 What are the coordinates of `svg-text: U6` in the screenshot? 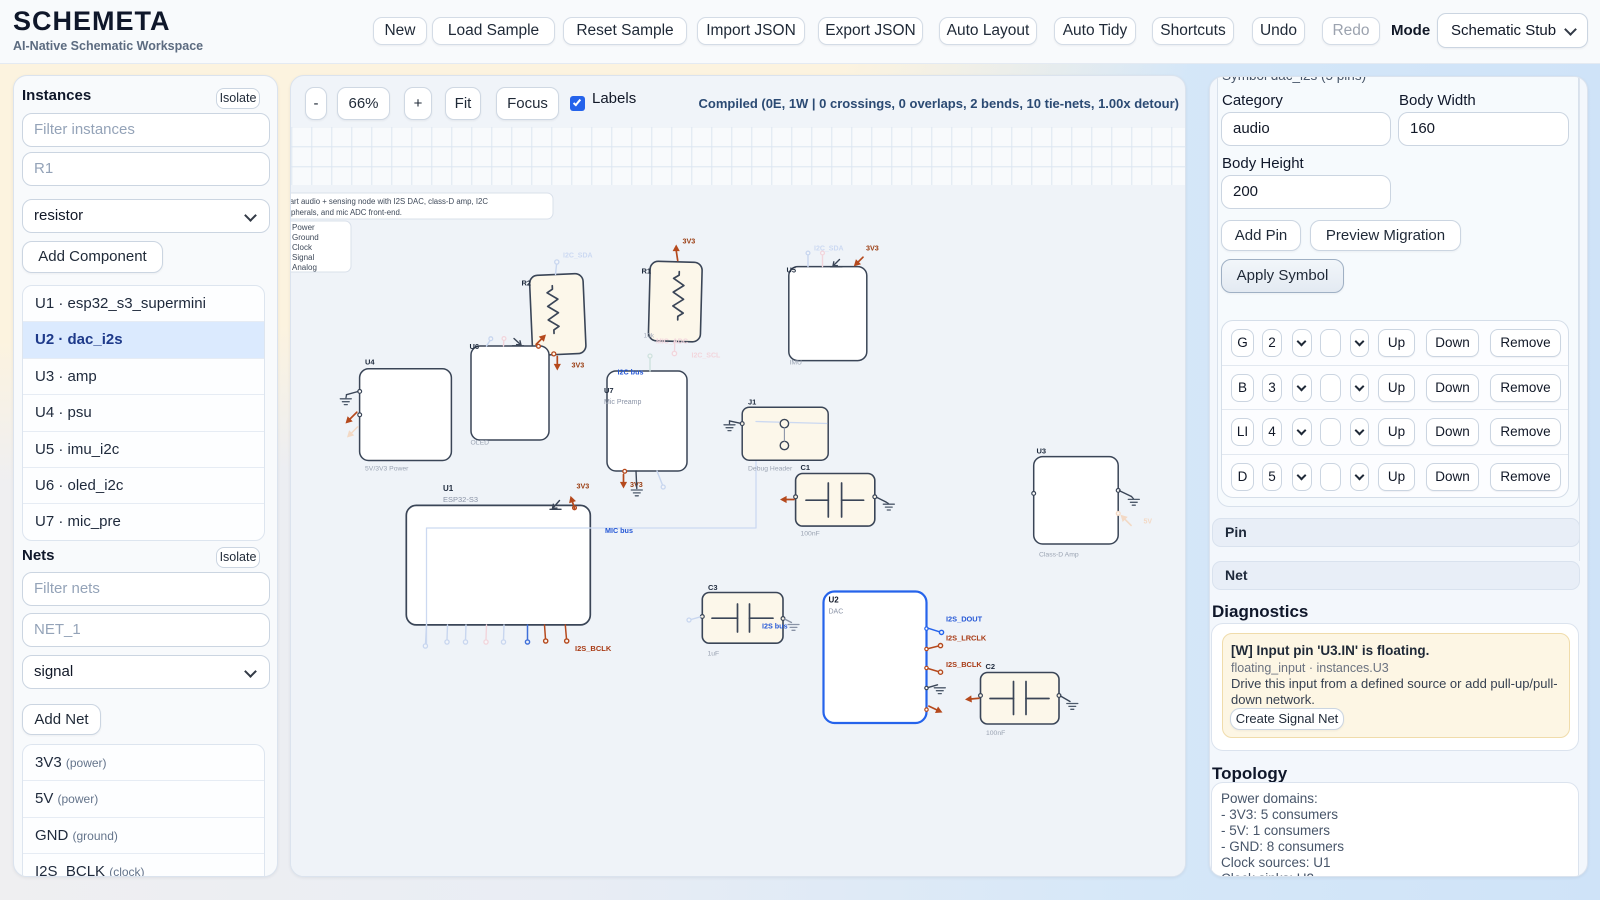 It's located at (475, 346).